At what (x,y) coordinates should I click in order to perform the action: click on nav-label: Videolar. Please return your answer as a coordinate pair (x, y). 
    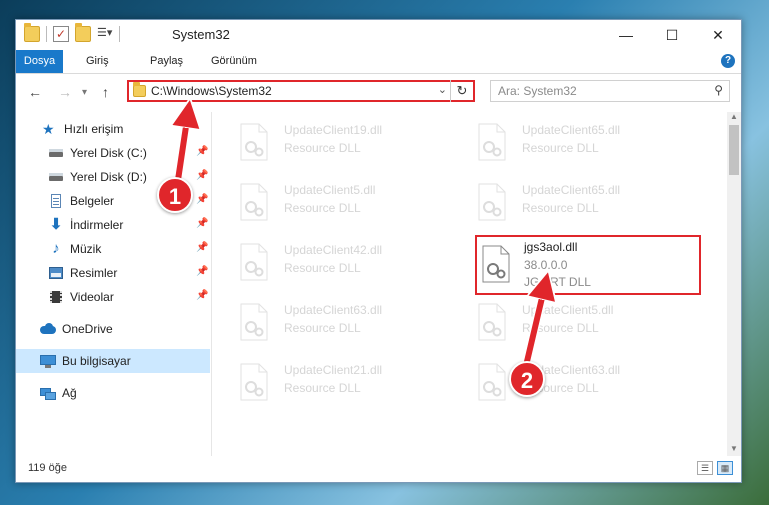
    Looking at the image, I should click on (92, 297).